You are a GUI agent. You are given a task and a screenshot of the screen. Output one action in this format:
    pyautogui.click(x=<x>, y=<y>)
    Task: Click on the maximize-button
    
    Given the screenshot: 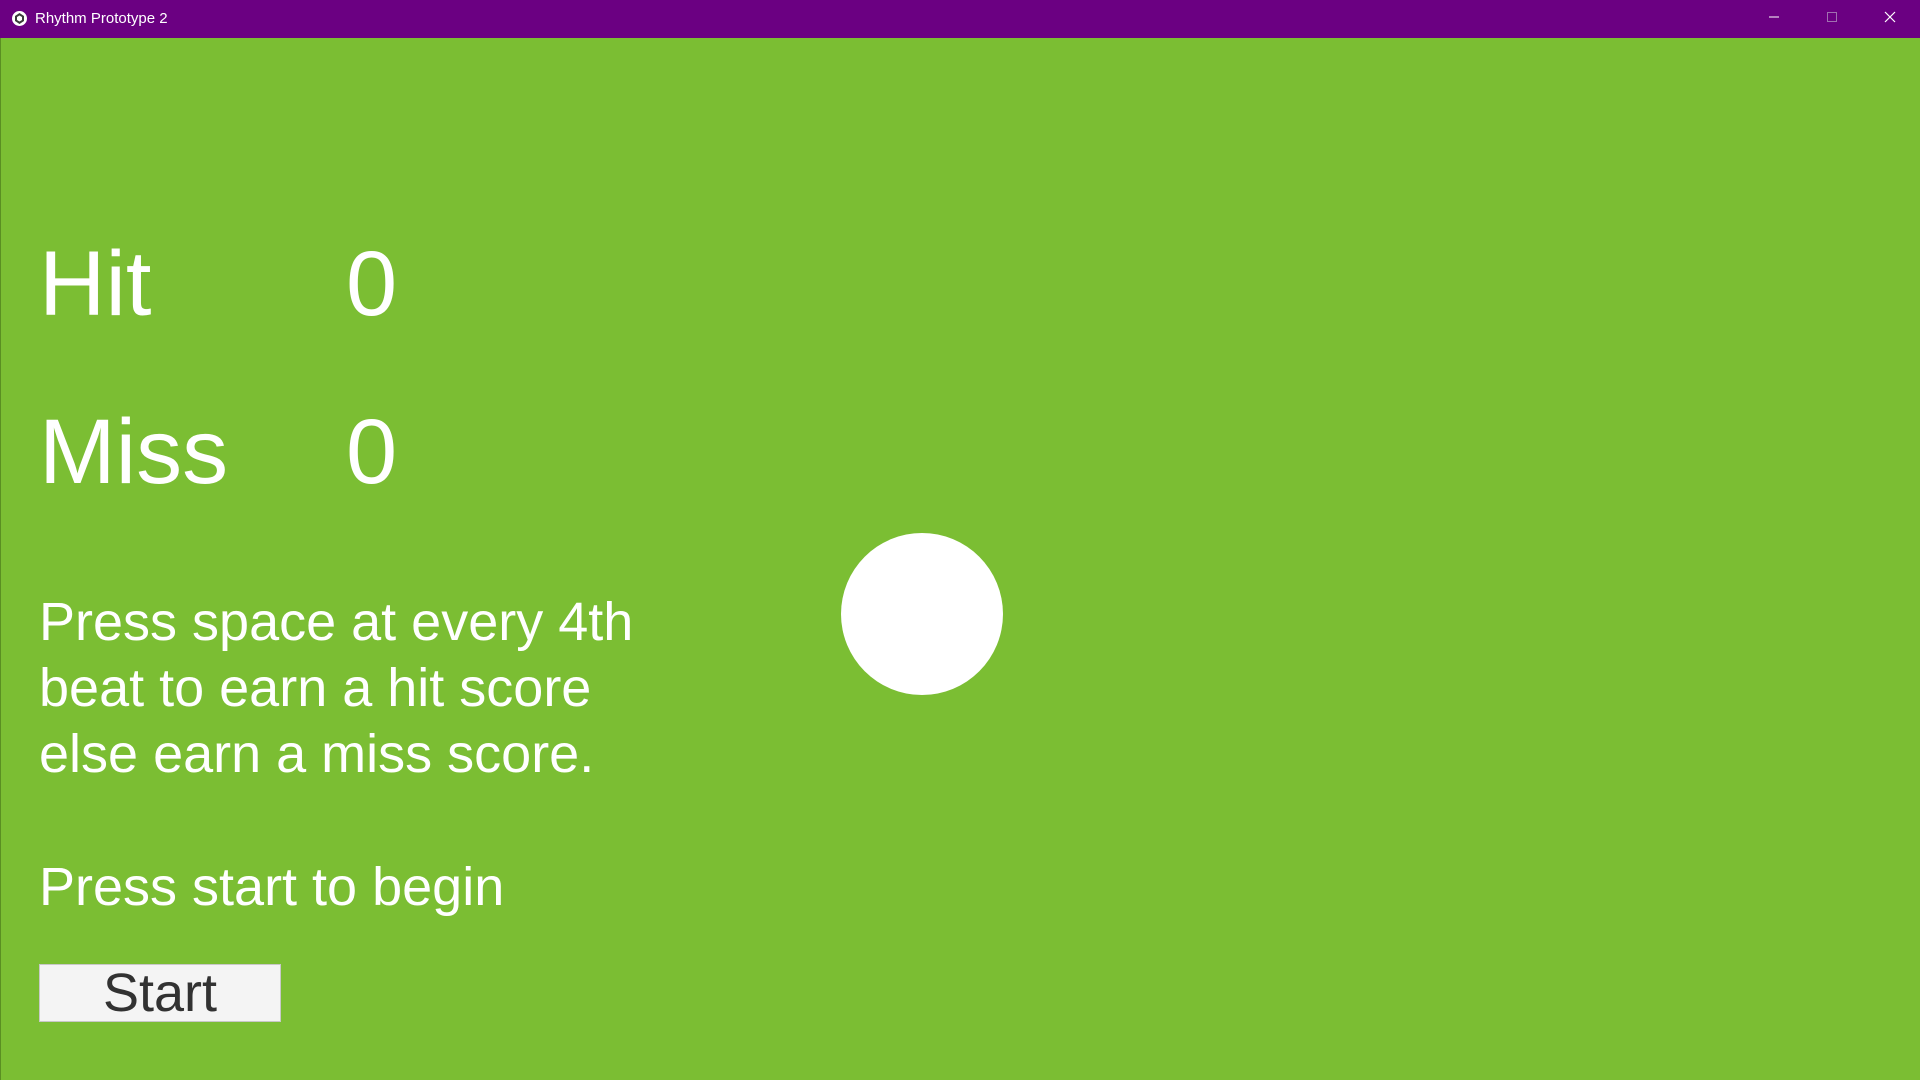 What is the action you would take?
    pyautogui.click(x=1832, y=19)
    